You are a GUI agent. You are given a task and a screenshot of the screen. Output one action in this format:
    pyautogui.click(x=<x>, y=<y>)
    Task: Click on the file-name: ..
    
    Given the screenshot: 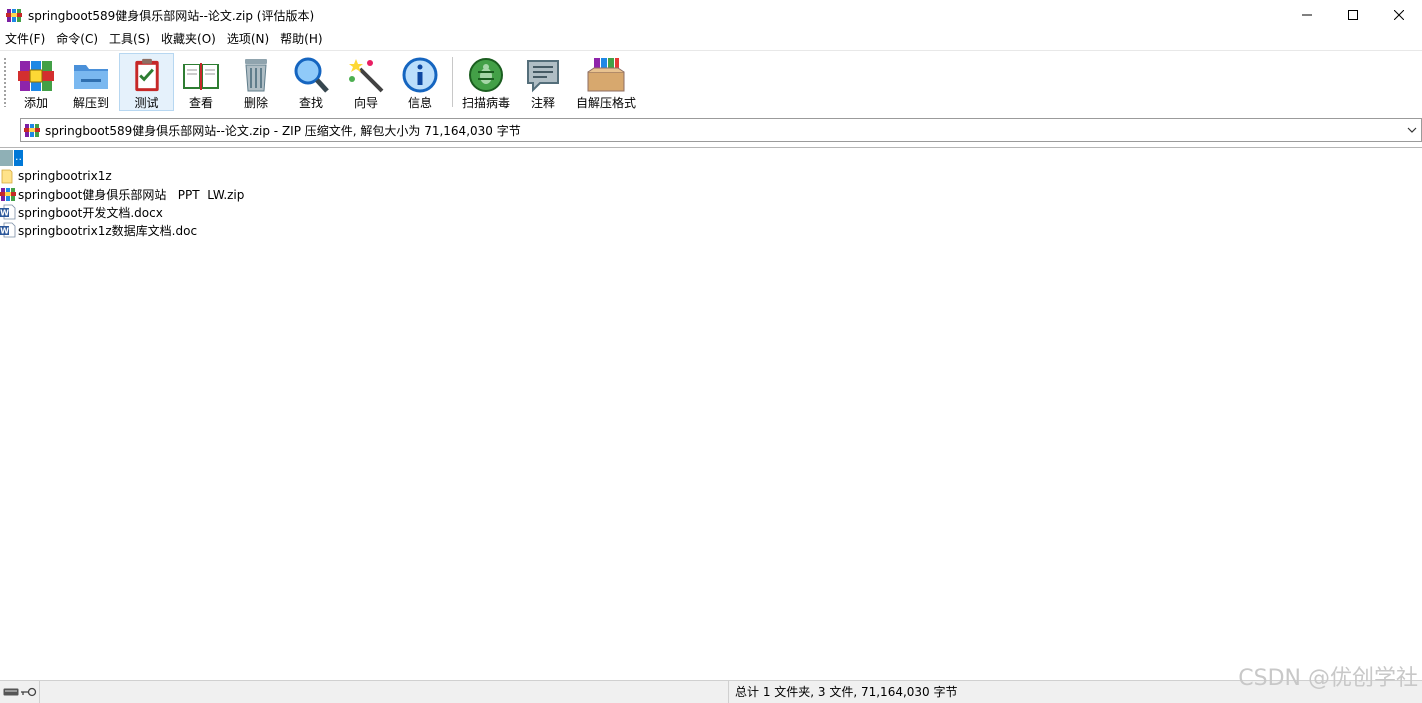 What is the action you would take?
    pyautogui.click(x=18, y=158)
    